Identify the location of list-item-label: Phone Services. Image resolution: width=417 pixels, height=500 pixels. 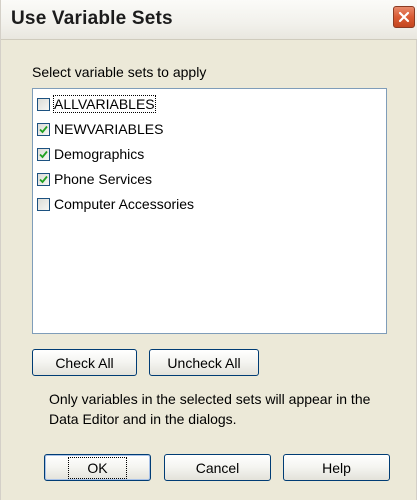
(103, 179).